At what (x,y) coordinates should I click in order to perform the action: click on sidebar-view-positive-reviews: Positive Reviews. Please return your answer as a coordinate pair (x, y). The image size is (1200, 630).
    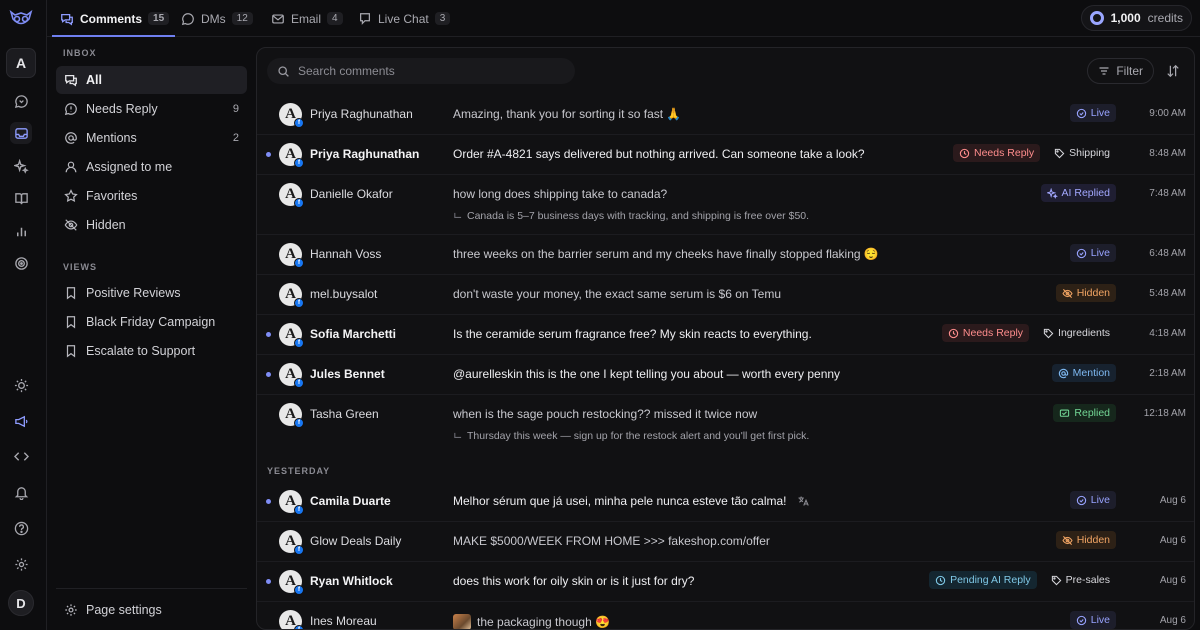
    Looking at the image, I should click on (151, 293).